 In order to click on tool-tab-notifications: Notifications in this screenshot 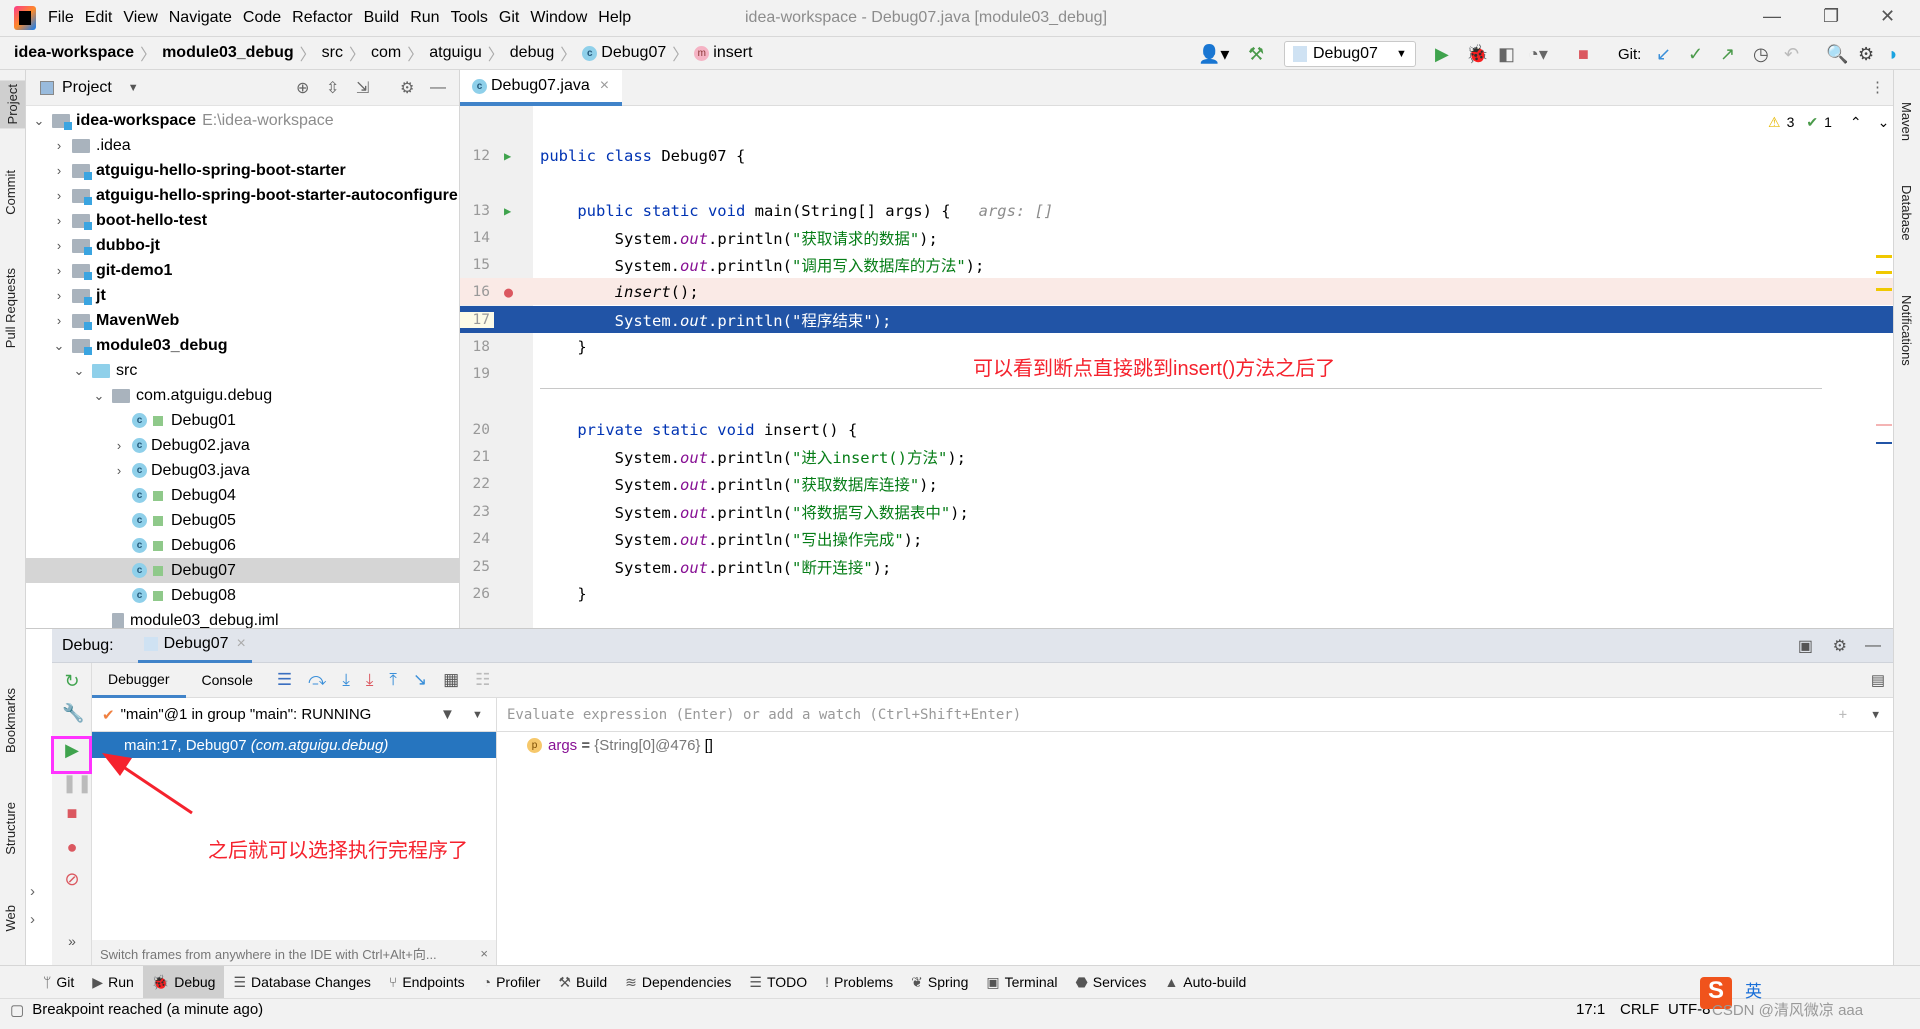, I will do `click(1906, 330)`.